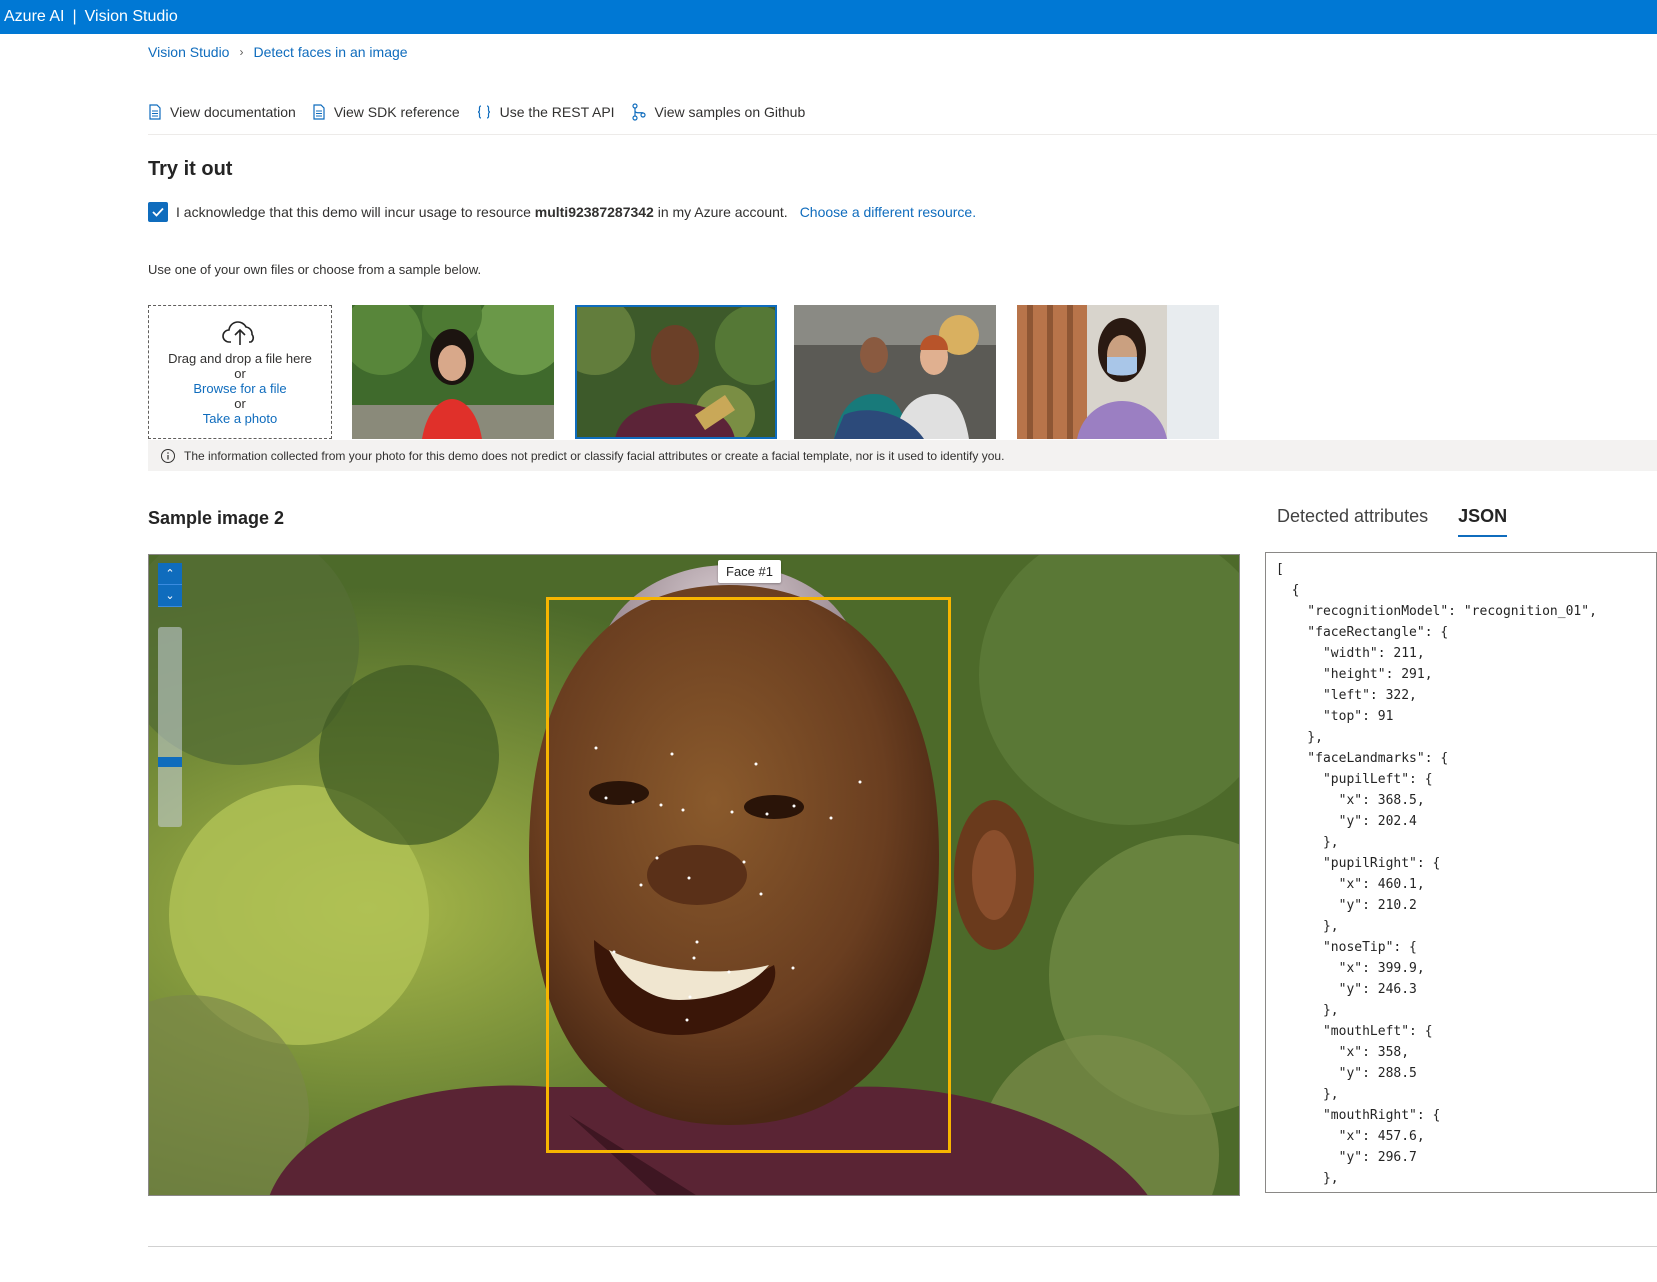 Image resolution: width=1657 pixels, height=1282 pixels. I want to click on chevron-right-icon: ›, so click(241, 52).